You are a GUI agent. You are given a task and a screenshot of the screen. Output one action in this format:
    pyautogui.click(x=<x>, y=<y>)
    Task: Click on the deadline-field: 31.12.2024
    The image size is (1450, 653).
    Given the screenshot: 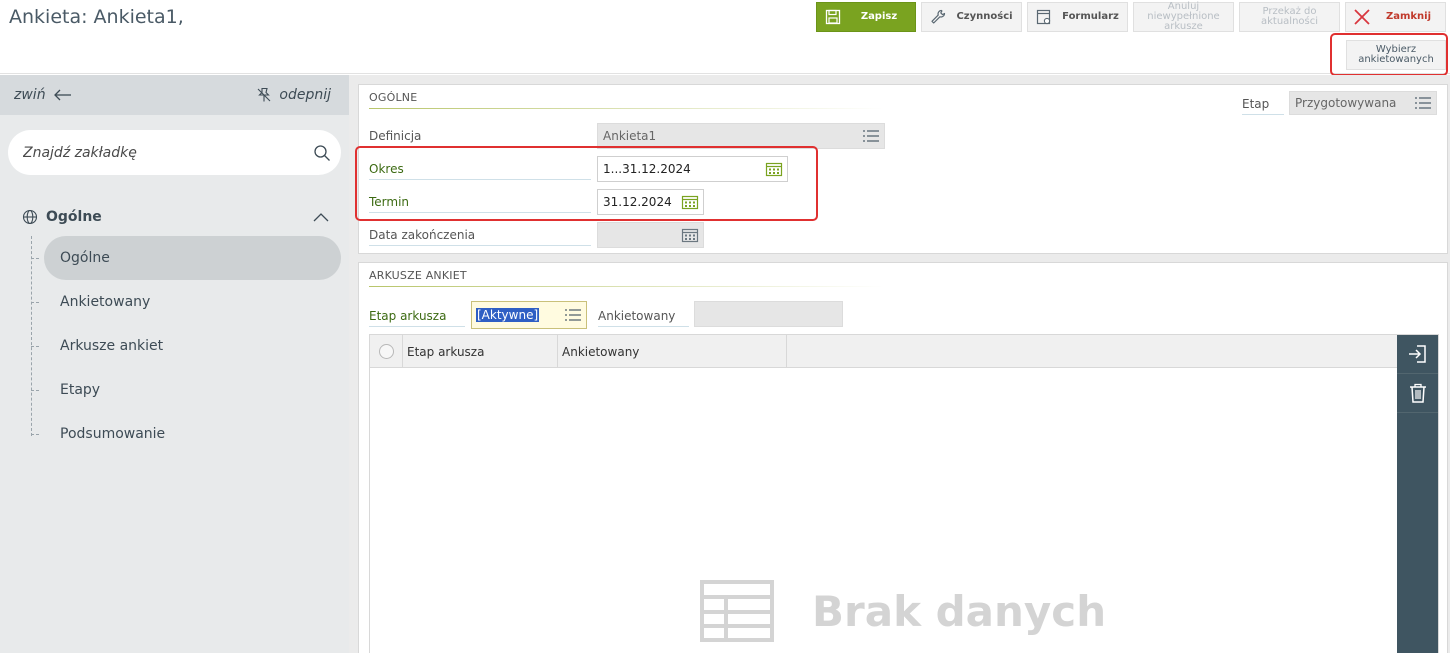 What is the action you would take?
    pyautogui.click(x=650, y=202)
    